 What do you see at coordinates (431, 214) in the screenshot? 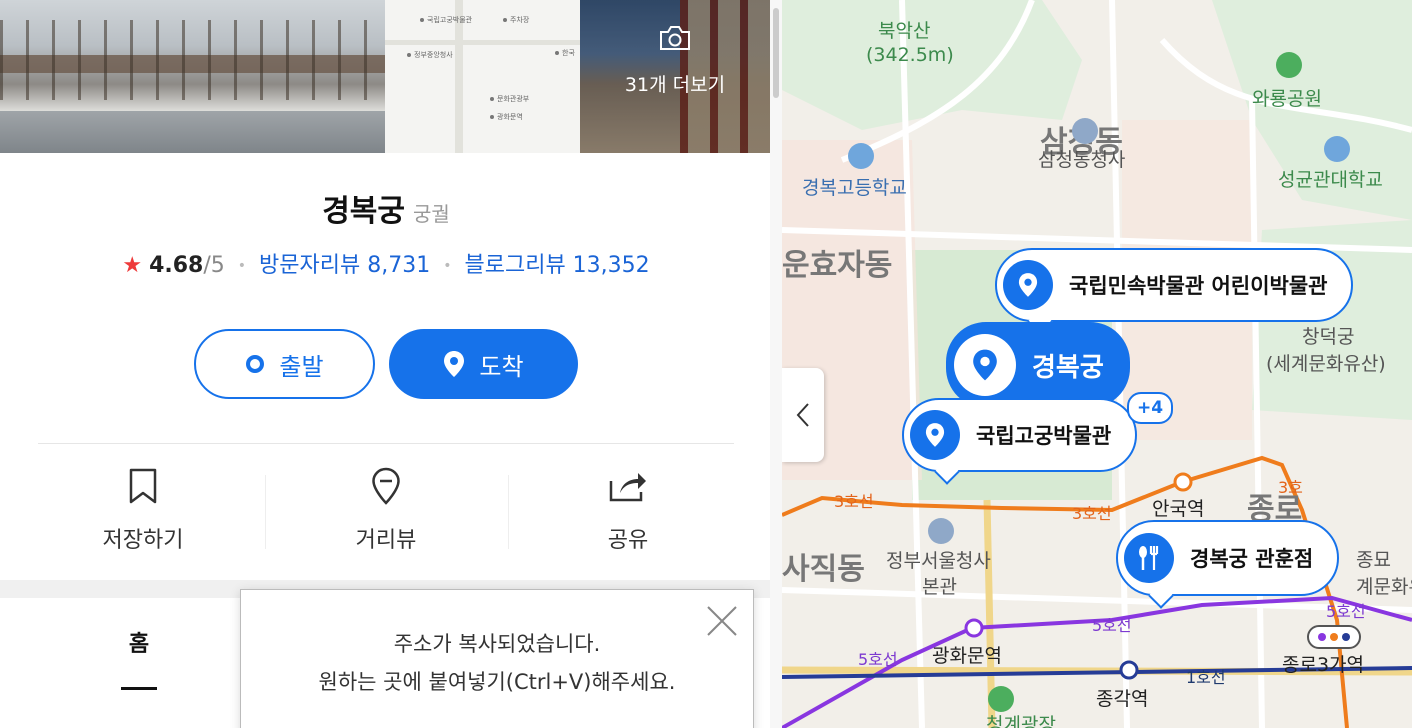
I see `place-category: 궁궐` at bounding box center [431, 214].